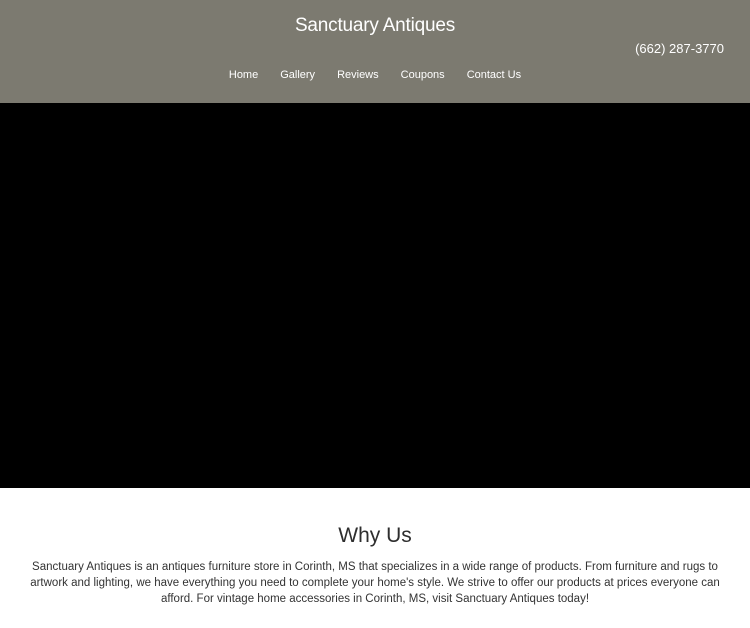  I want to click on section-heading: Why Us, so click(375, 535).